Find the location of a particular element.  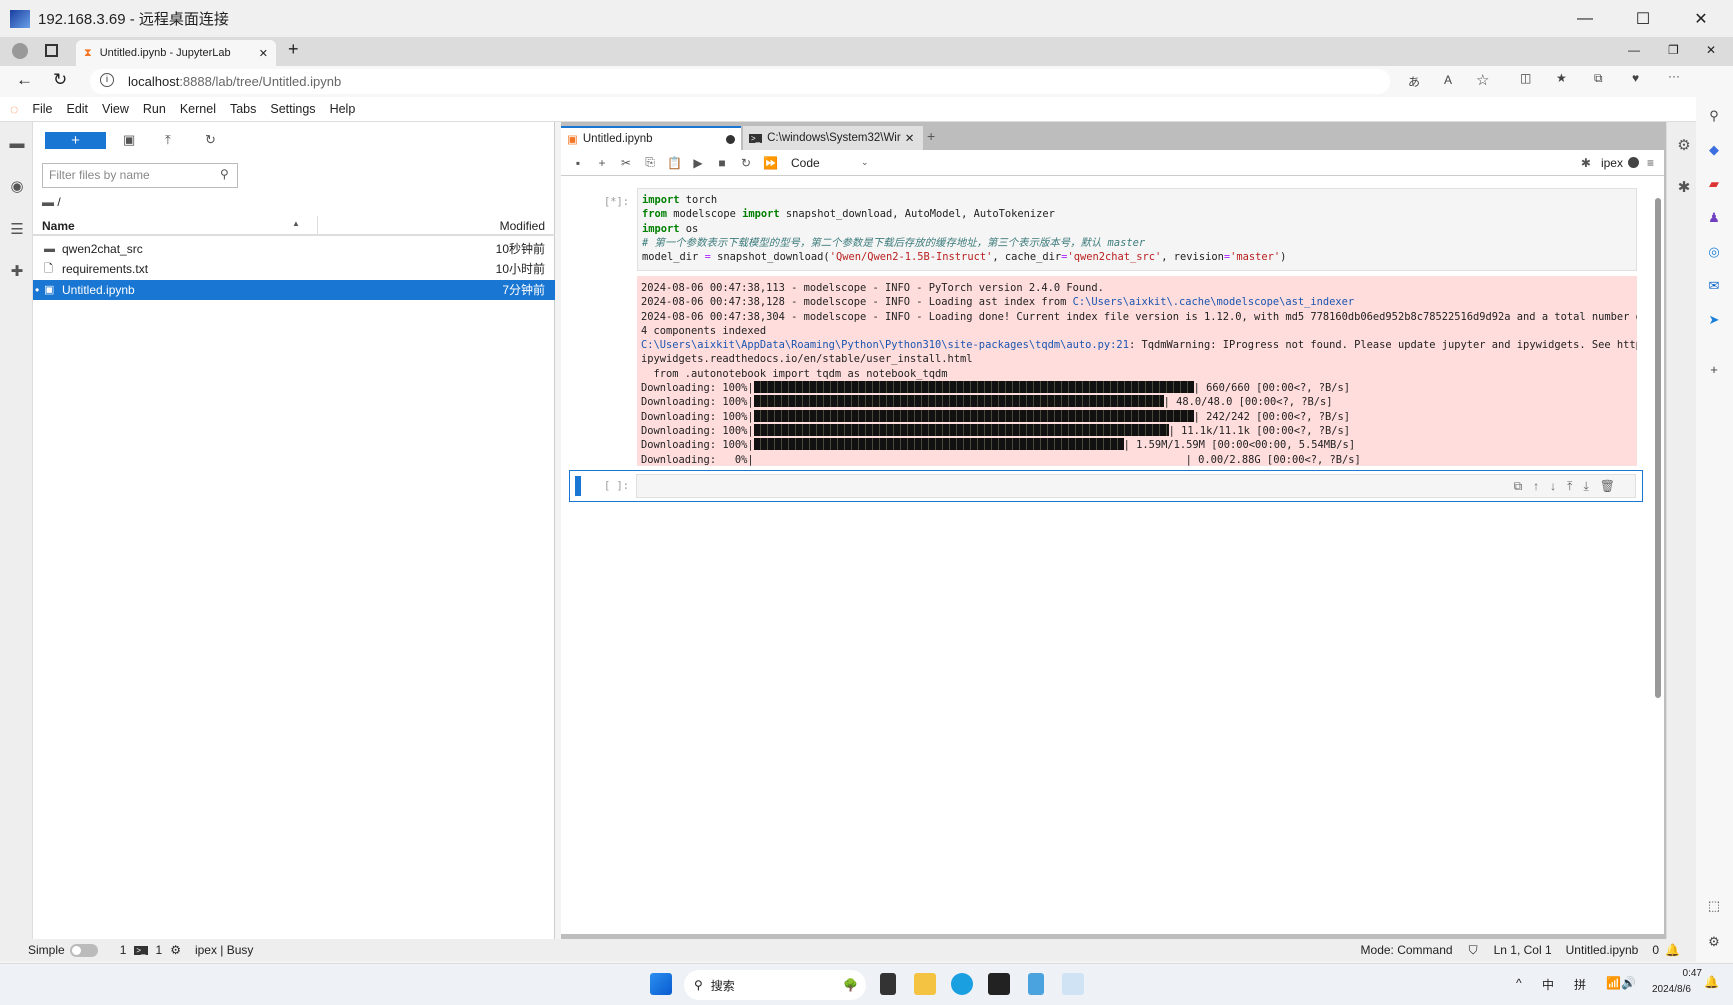

insert-below-icon: ⤓ is located at coordinates (1591, 486).